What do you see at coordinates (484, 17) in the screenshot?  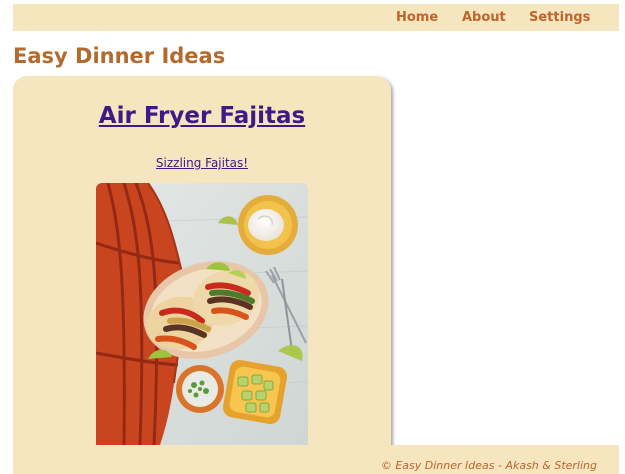 I see `nav-link-about: About` at bounding box center [484, 17].